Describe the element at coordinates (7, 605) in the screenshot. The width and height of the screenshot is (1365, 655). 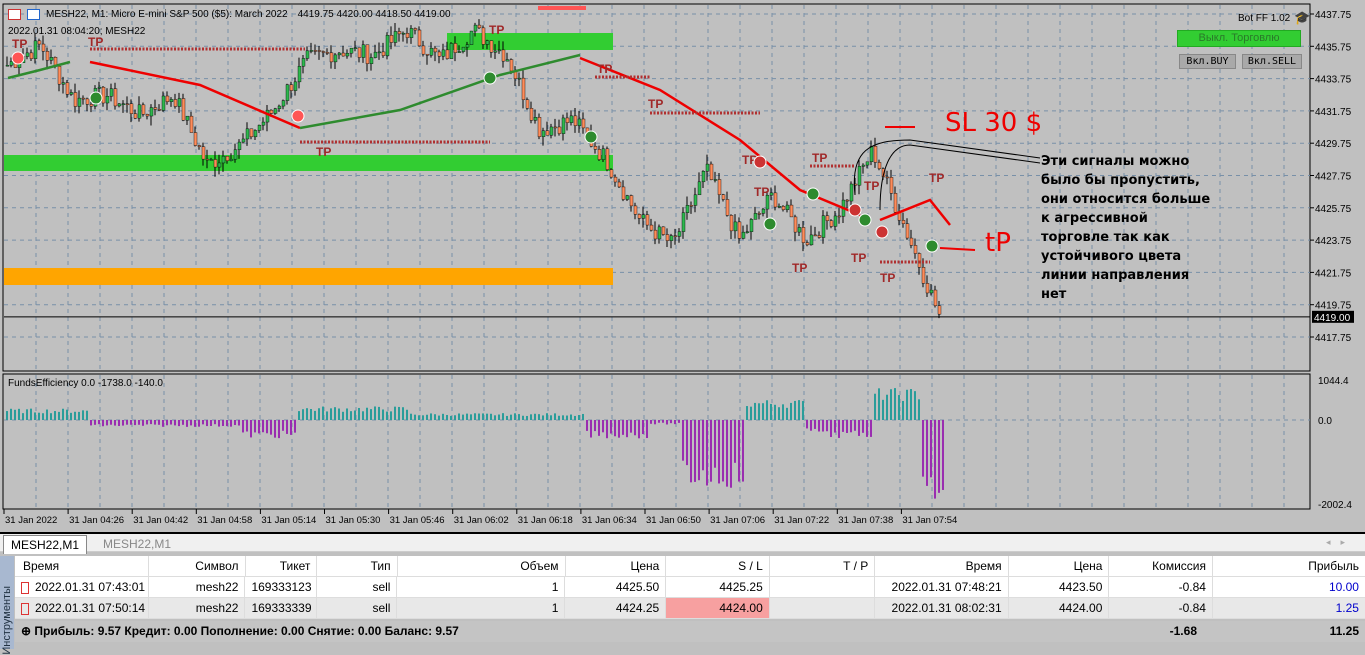
I see `toolbox-side-tab: Инструменты` at that location.